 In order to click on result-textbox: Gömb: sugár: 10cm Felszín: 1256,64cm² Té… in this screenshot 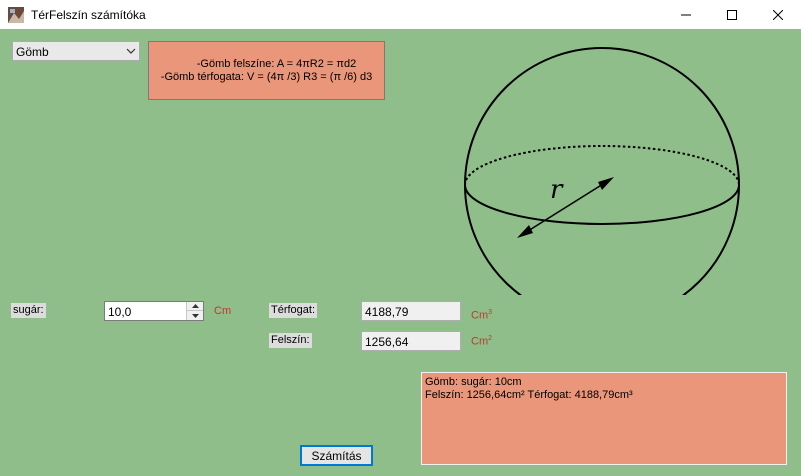, I will do `click(604, 418)`.